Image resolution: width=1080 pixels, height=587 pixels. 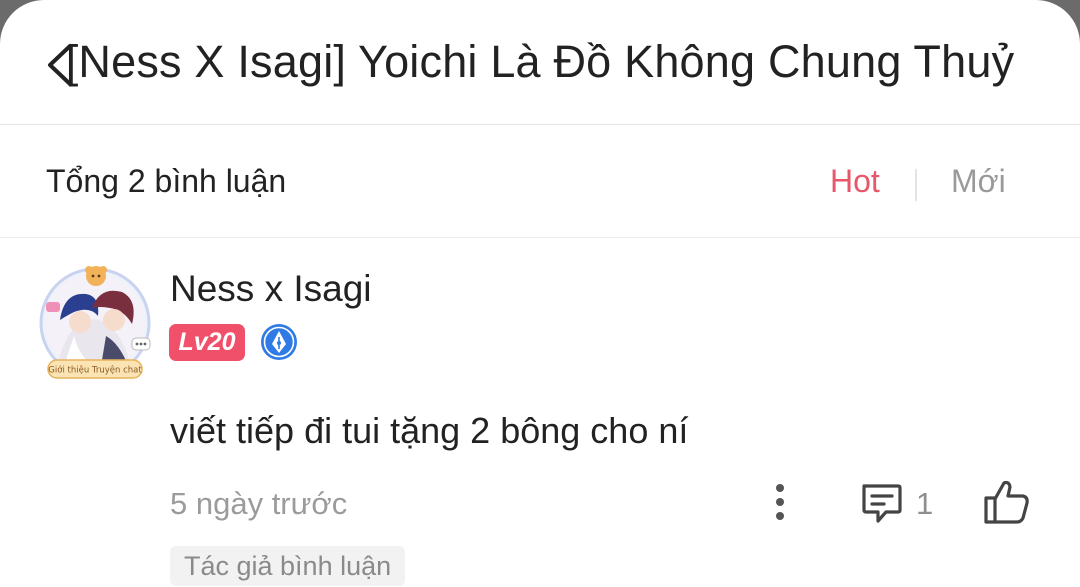 I want to click on reply-icon, so click(x=881, y=503).